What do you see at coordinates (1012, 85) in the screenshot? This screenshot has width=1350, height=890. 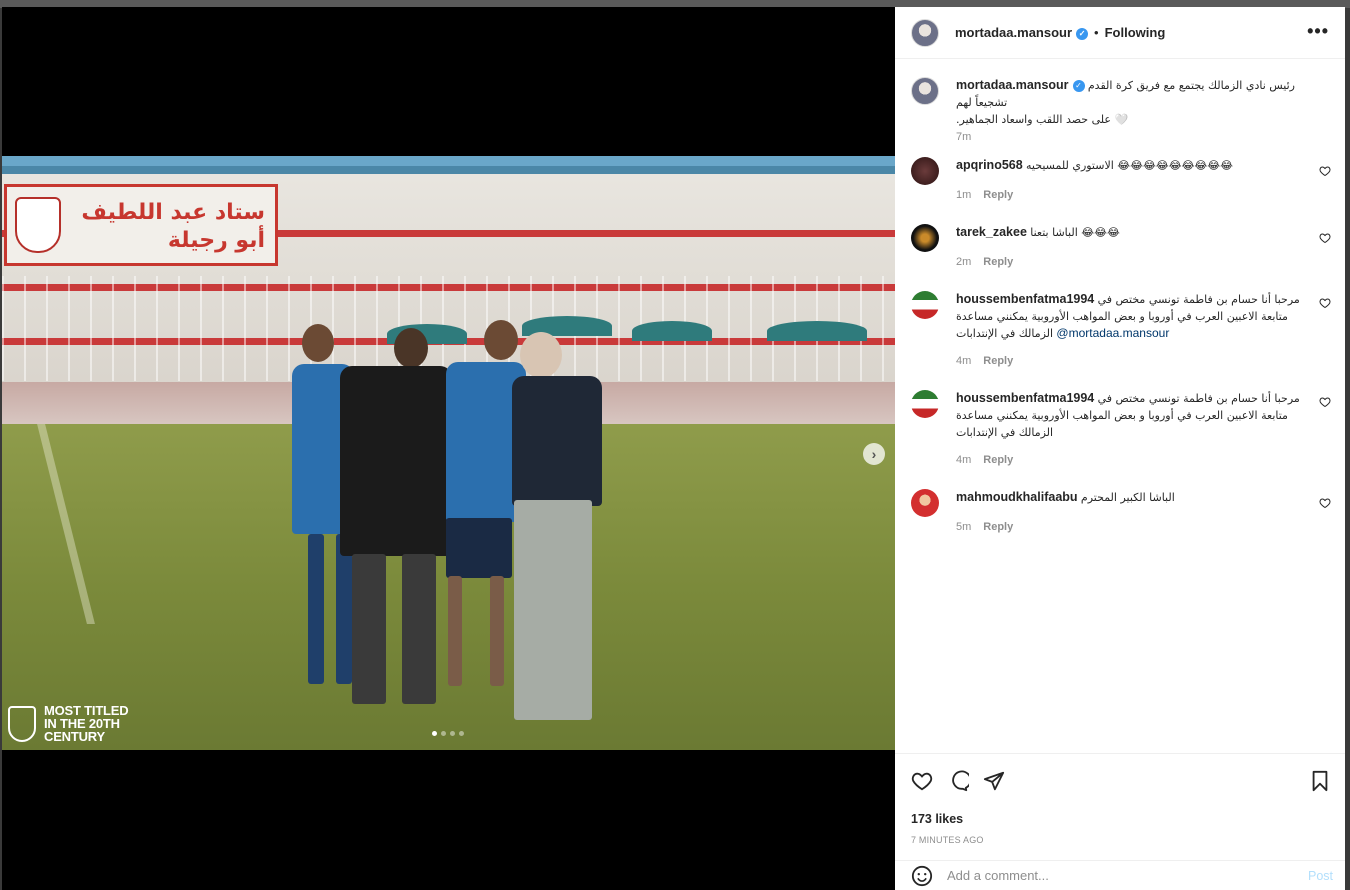 I see `caption-username: mortadaa.mansour` at bounding box center [1012, 85].